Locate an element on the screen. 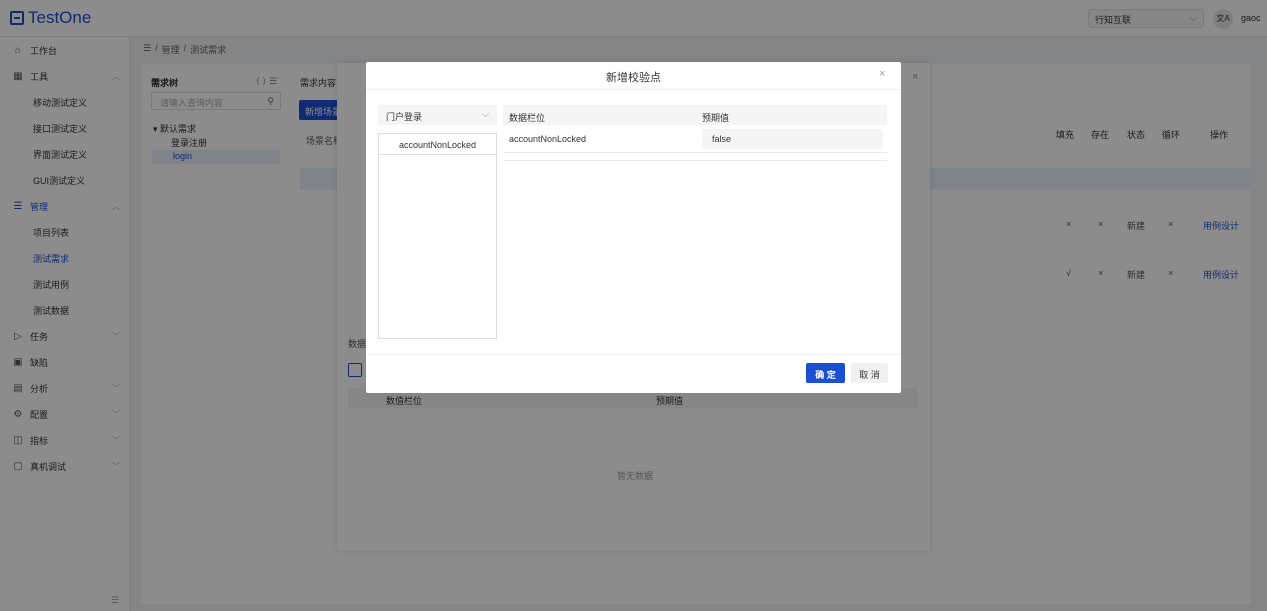 This screenshot has width=1267, height=611. component-select-value: 门户登录 is located at coordinates (404, 117).